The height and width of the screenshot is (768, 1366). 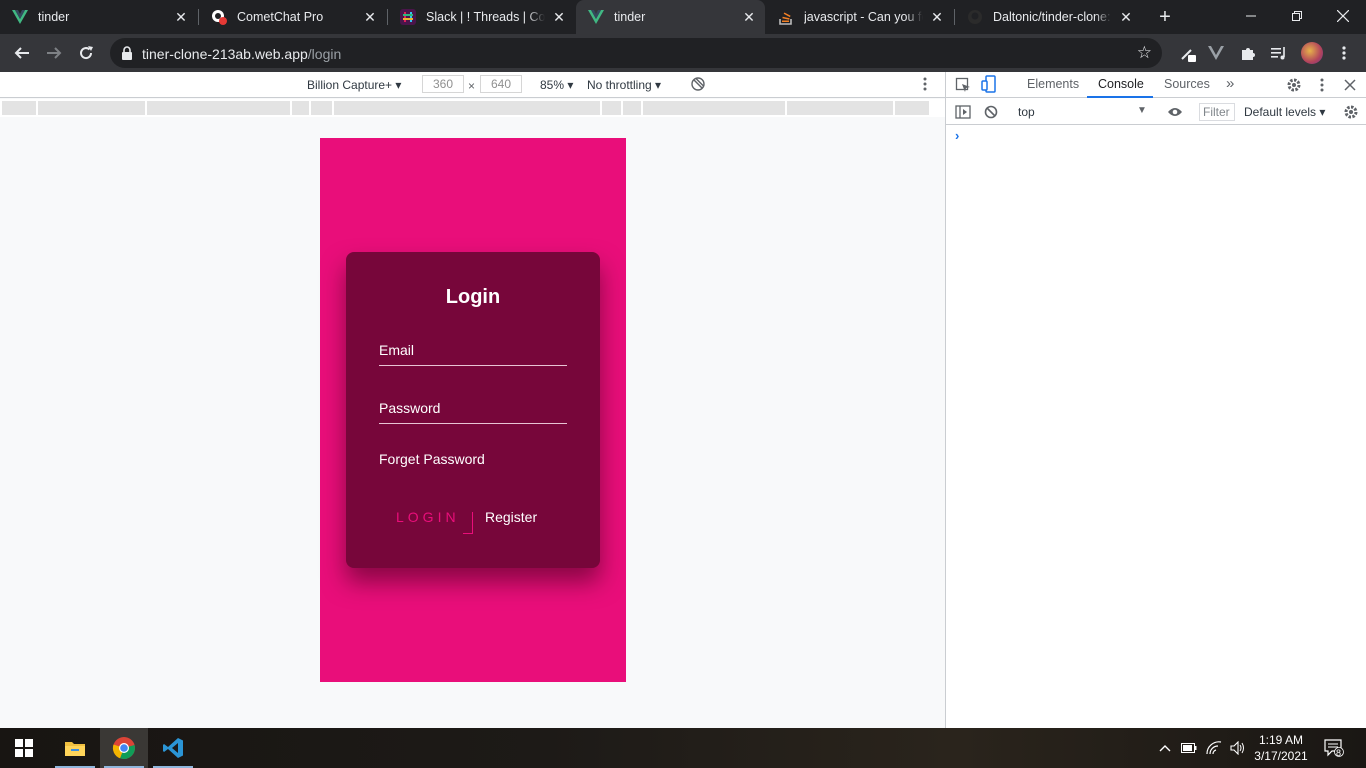 I want to click on device-name: Billion Capture+, so click(x=350, y=85).